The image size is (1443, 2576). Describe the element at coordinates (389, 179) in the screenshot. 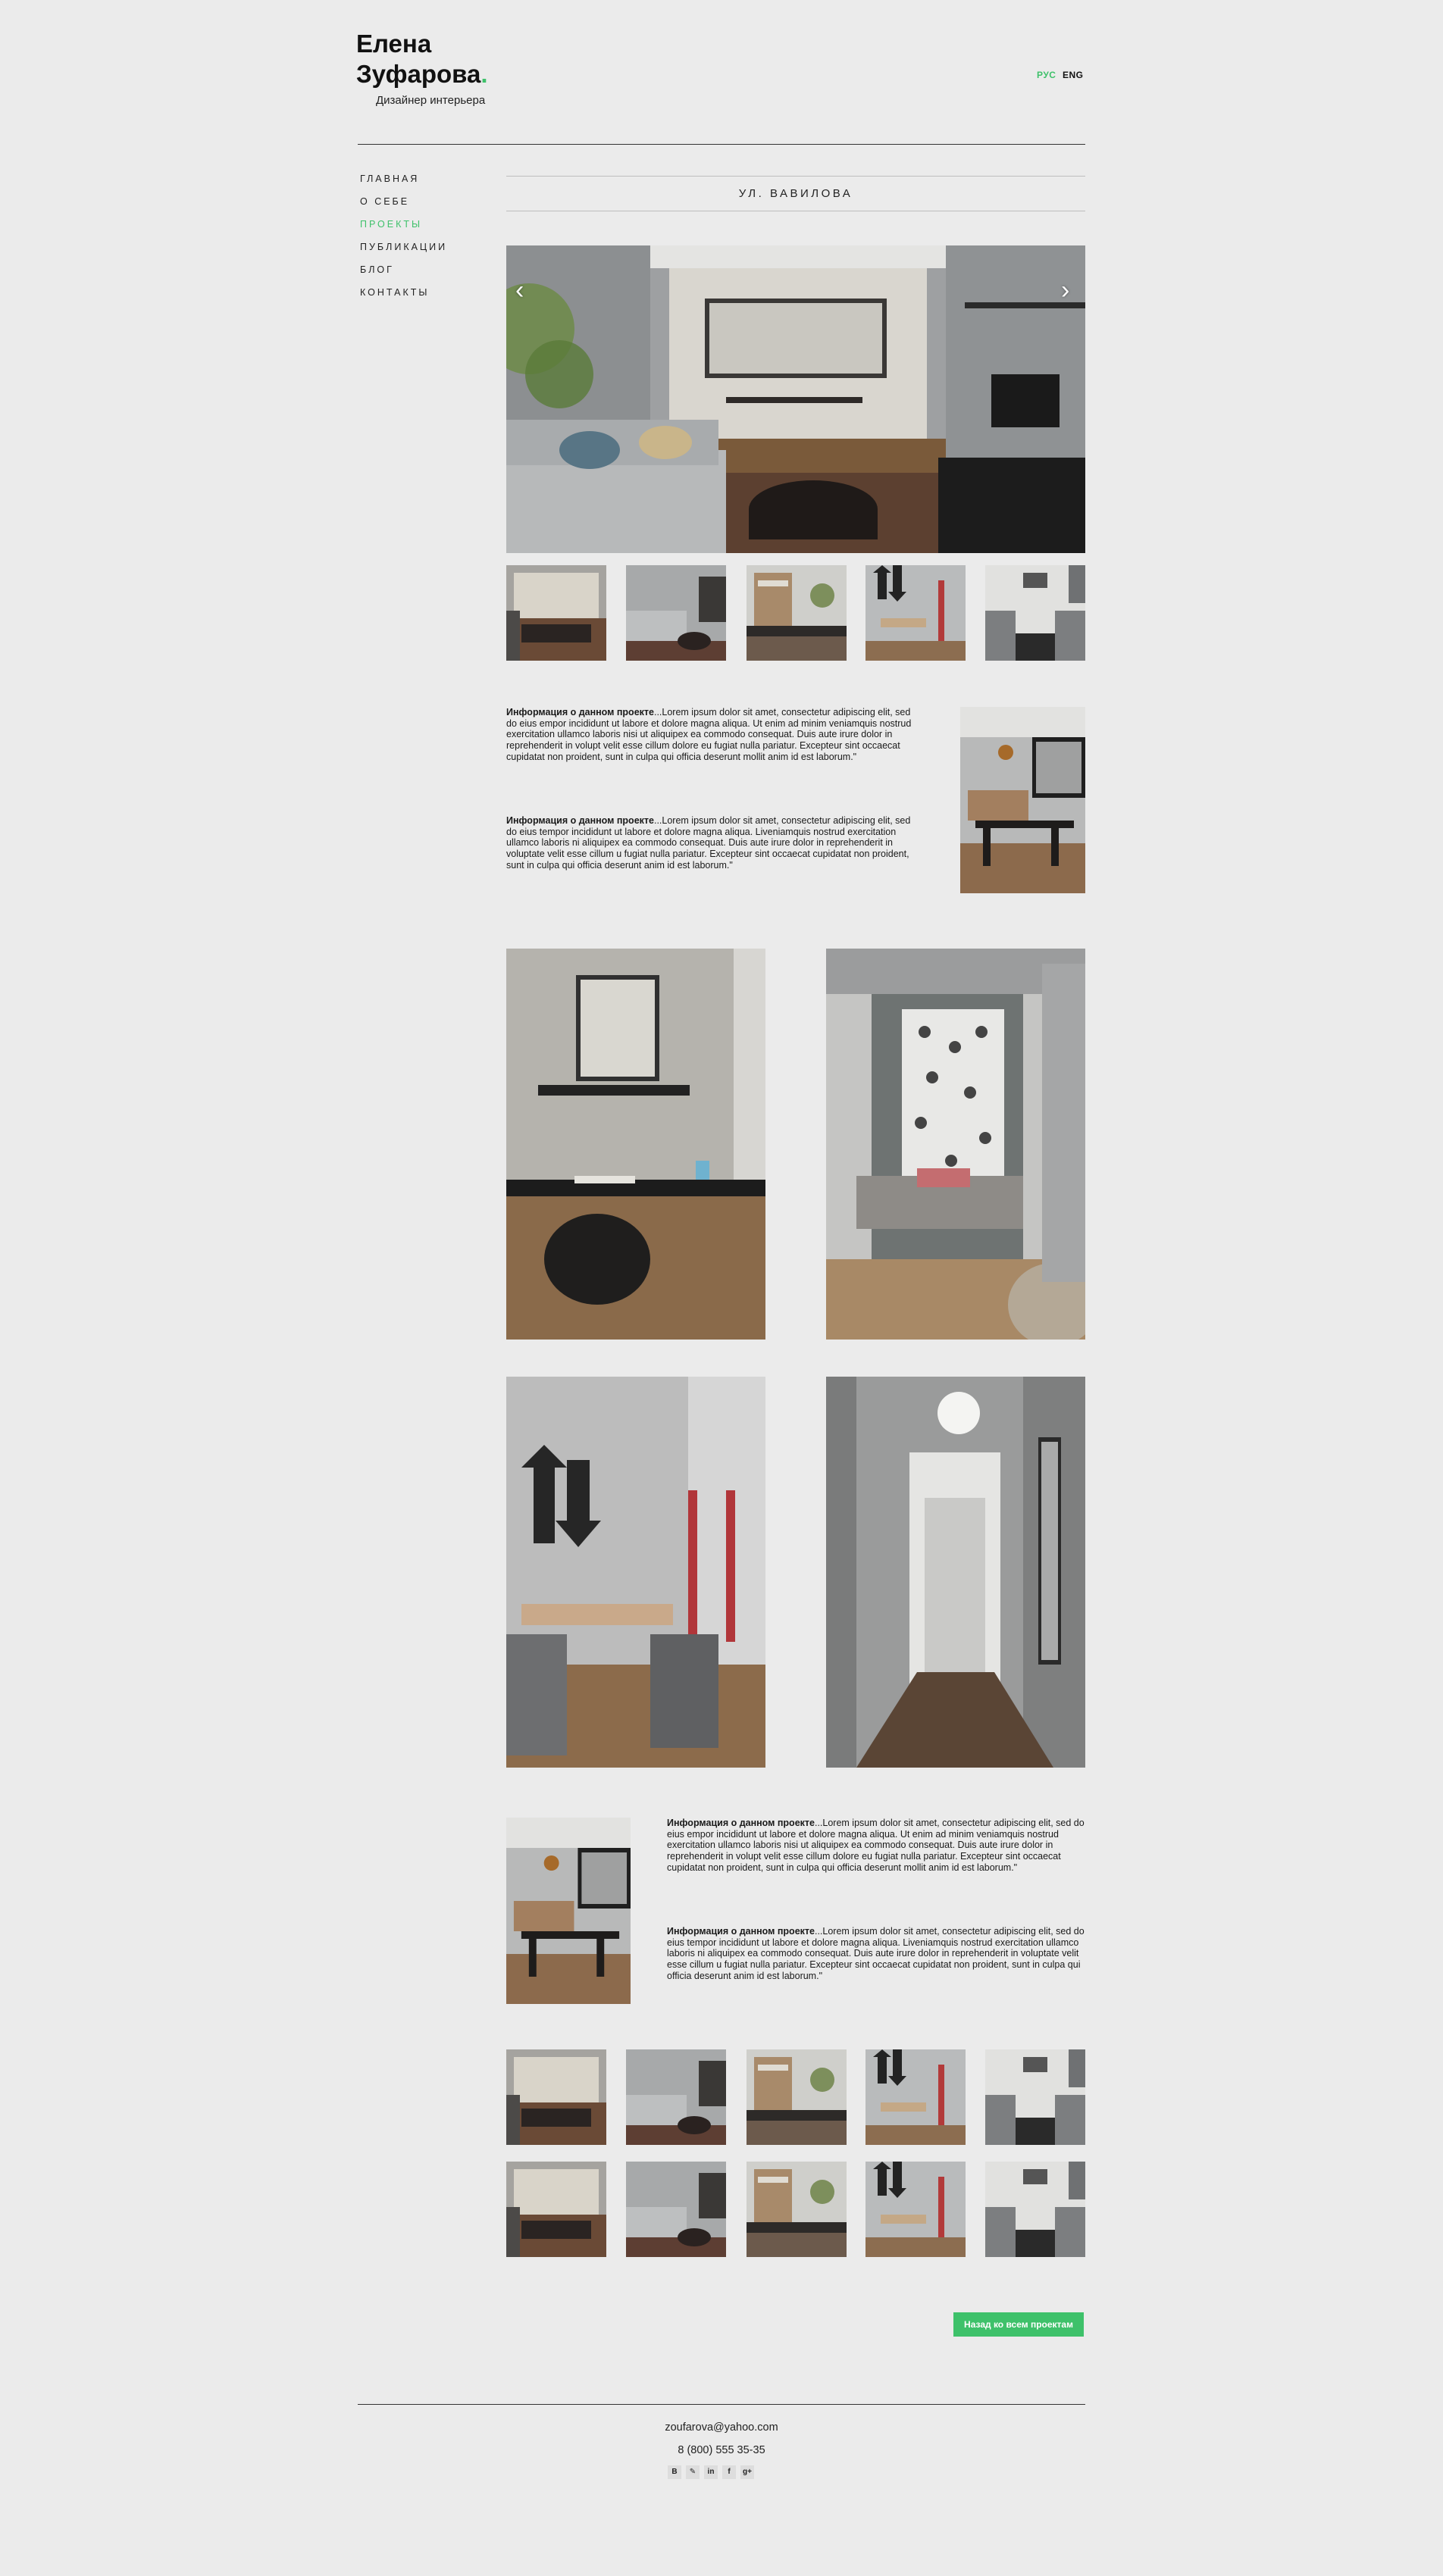

I see `nav-item-home: ГЛАВНАЯ` at that location.